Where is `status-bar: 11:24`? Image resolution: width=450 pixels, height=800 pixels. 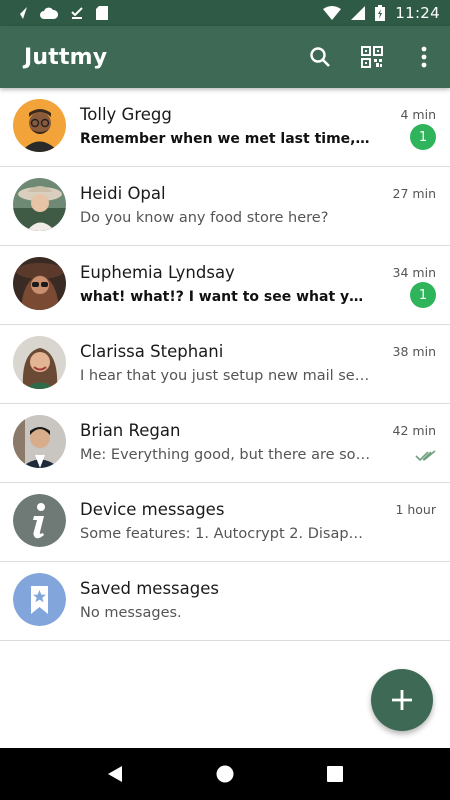
status-bar: 11:24 is located at coordinates (225, 13).